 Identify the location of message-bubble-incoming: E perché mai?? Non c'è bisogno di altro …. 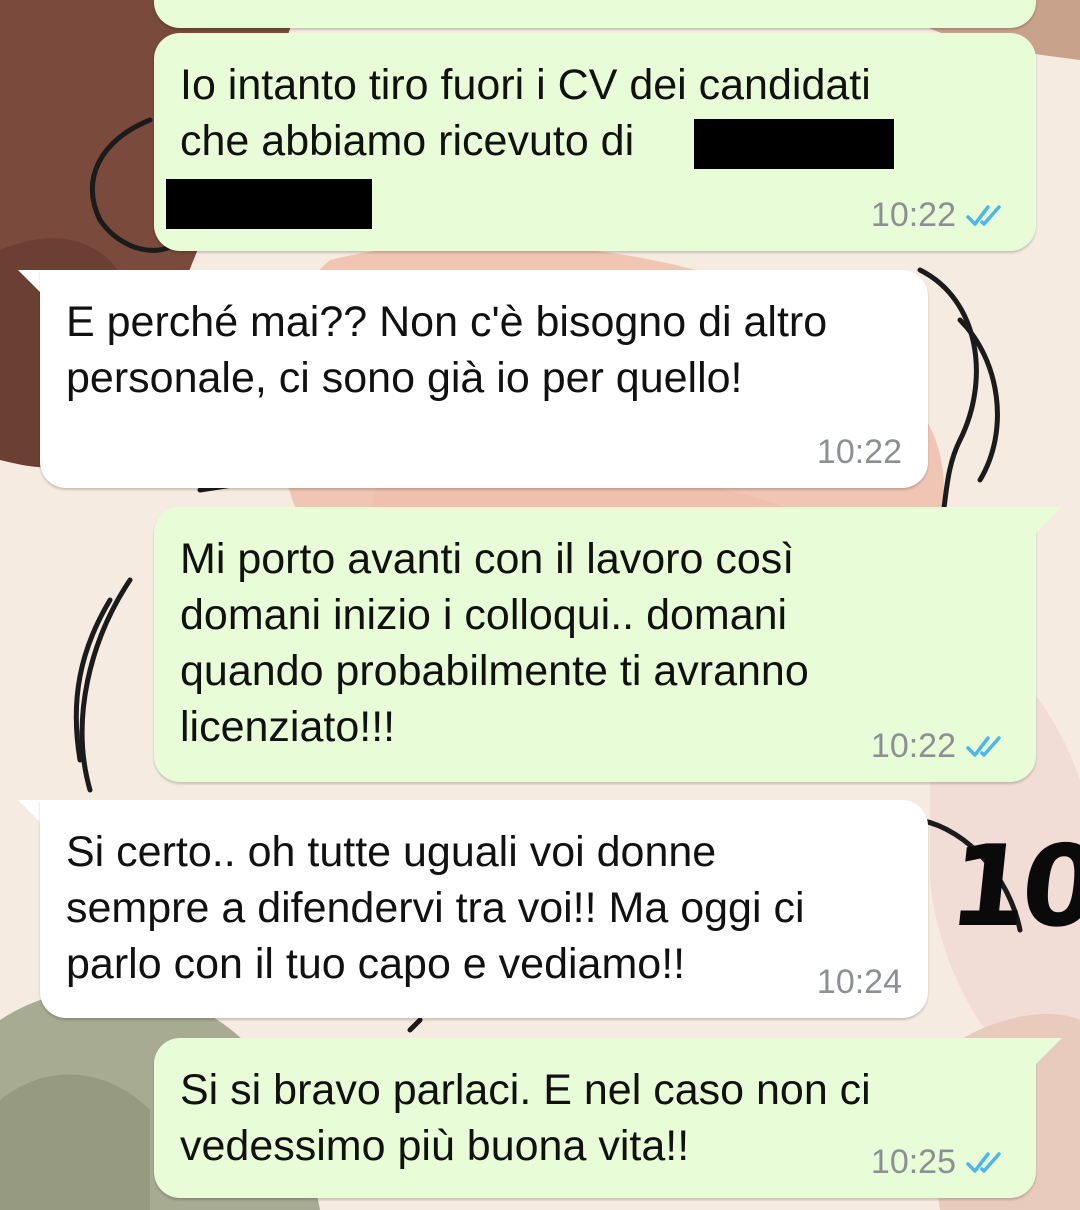
(484, 379).